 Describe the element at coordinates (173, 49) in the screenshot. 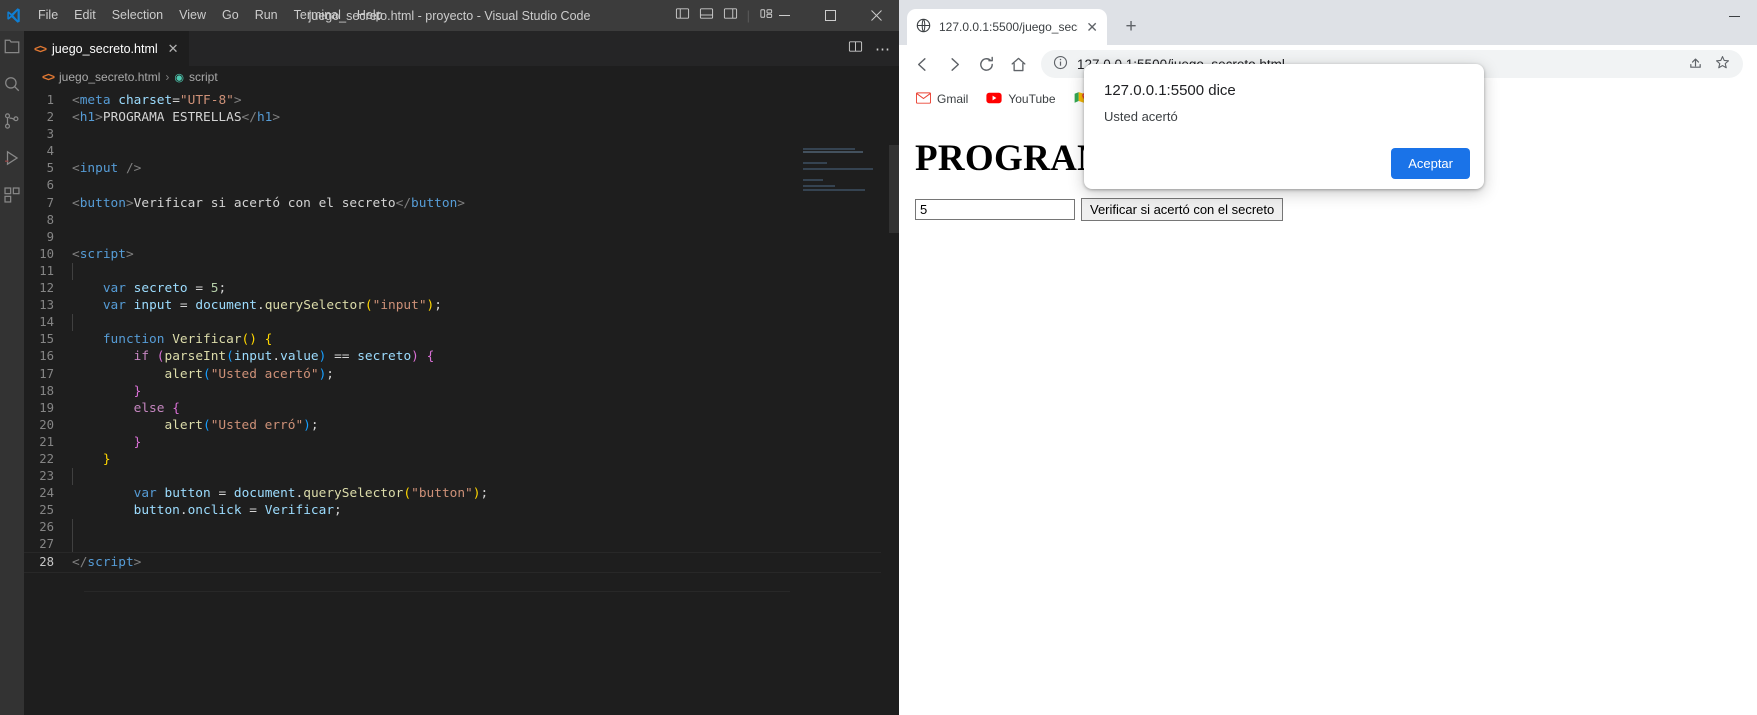

I see `editor-tab-close-icon: ✕` at that location.